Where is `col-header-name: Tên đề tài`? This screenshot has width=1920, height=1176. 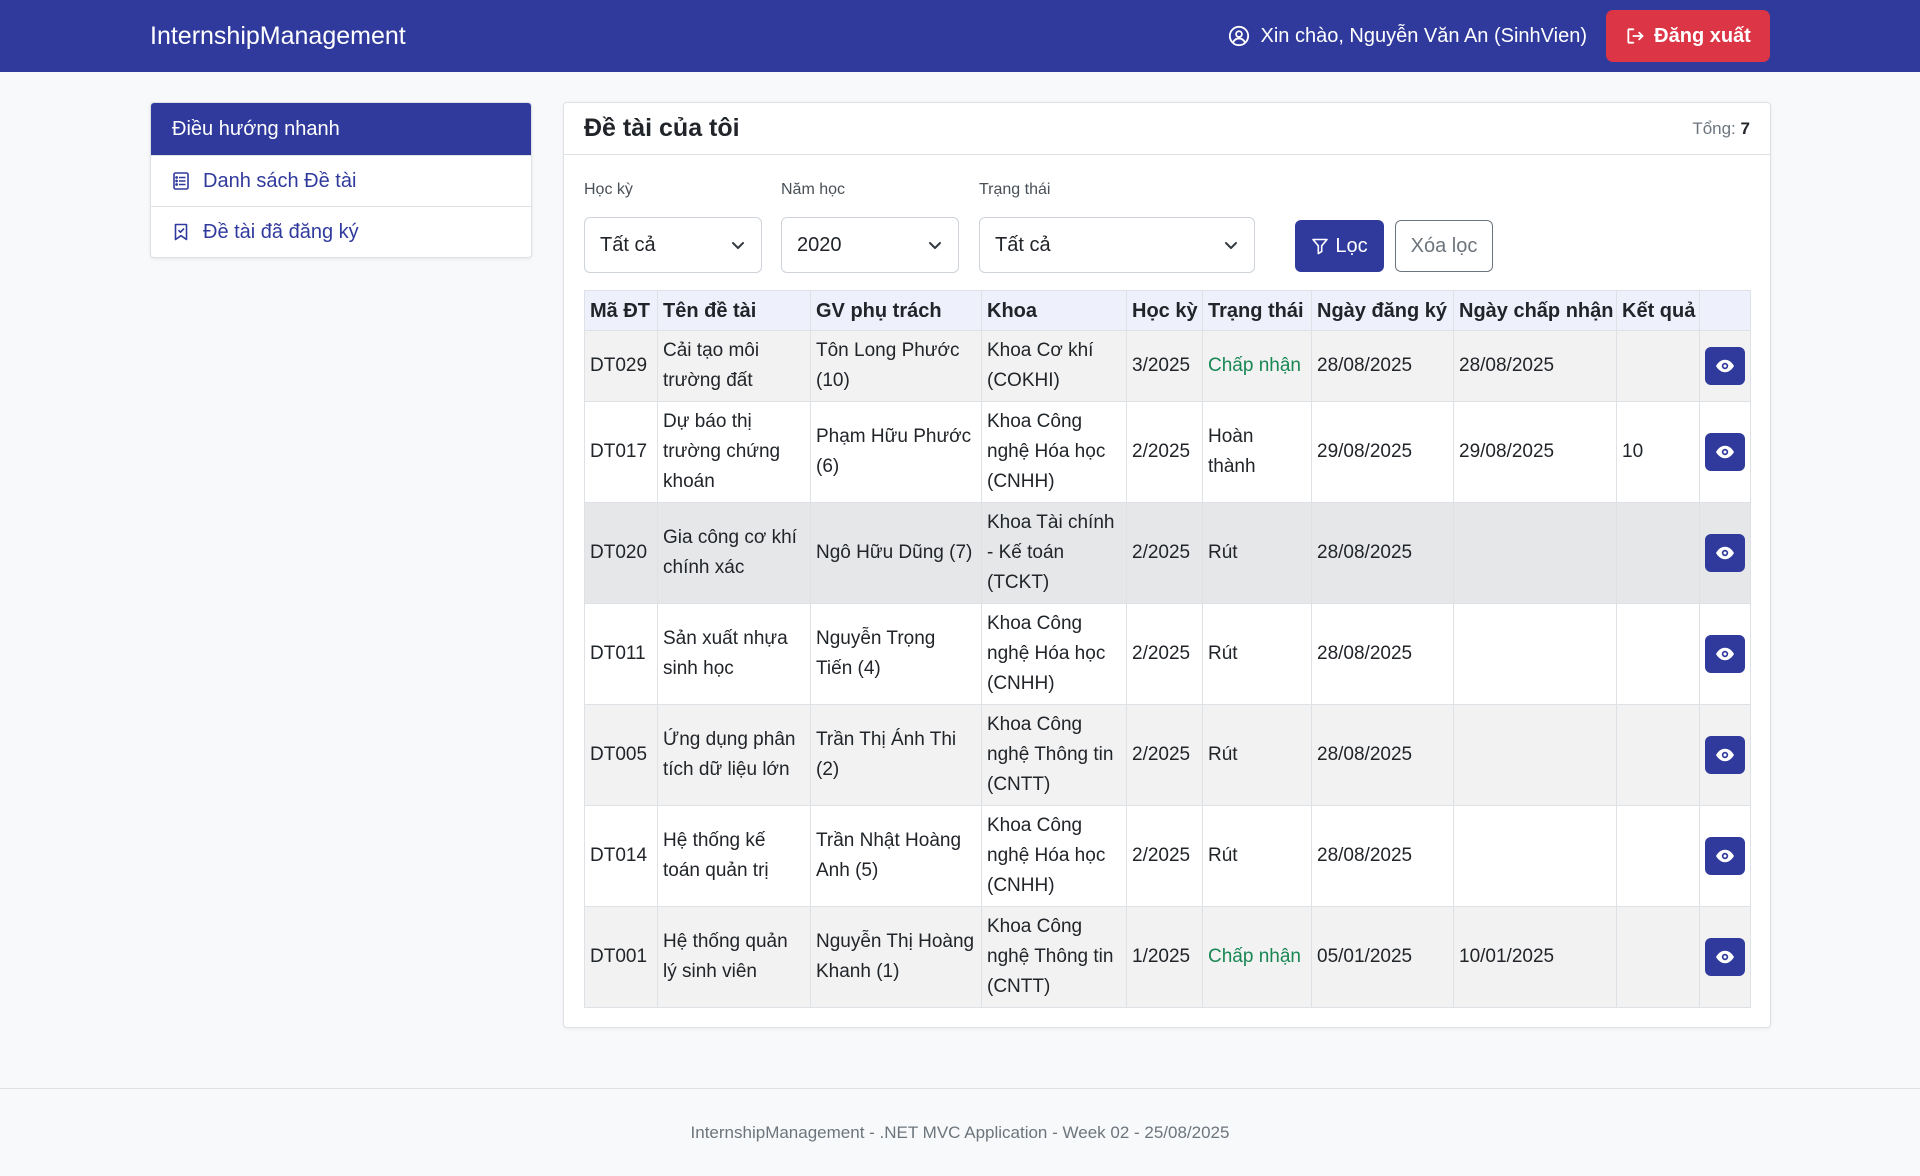
col-header-name: Tên đề tài is located at coordinates (734, 310).